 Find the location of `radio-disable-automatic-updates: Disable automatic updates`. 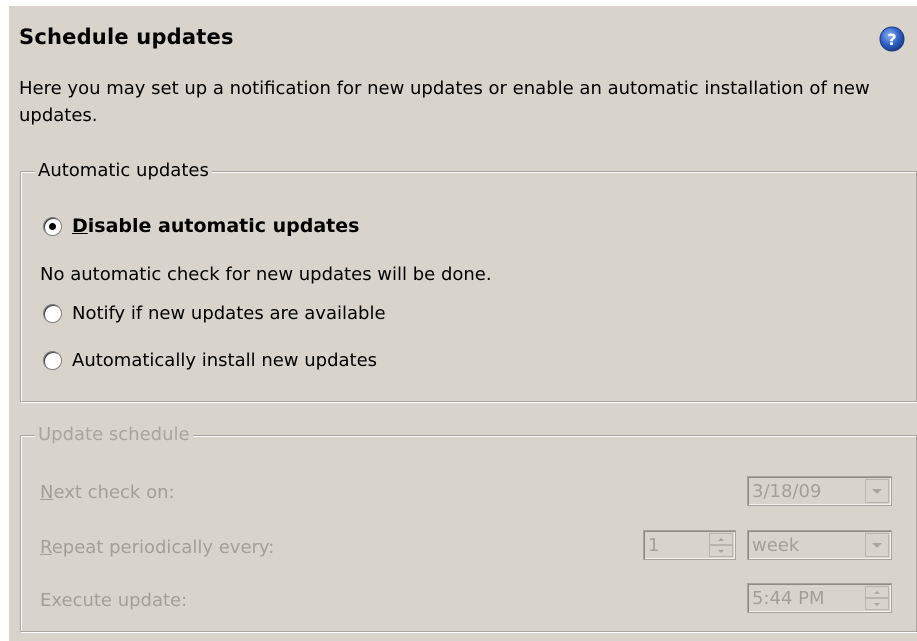

radio-disable-automatic-updates: Disable automatic updates is located at coordinates (201, 226).